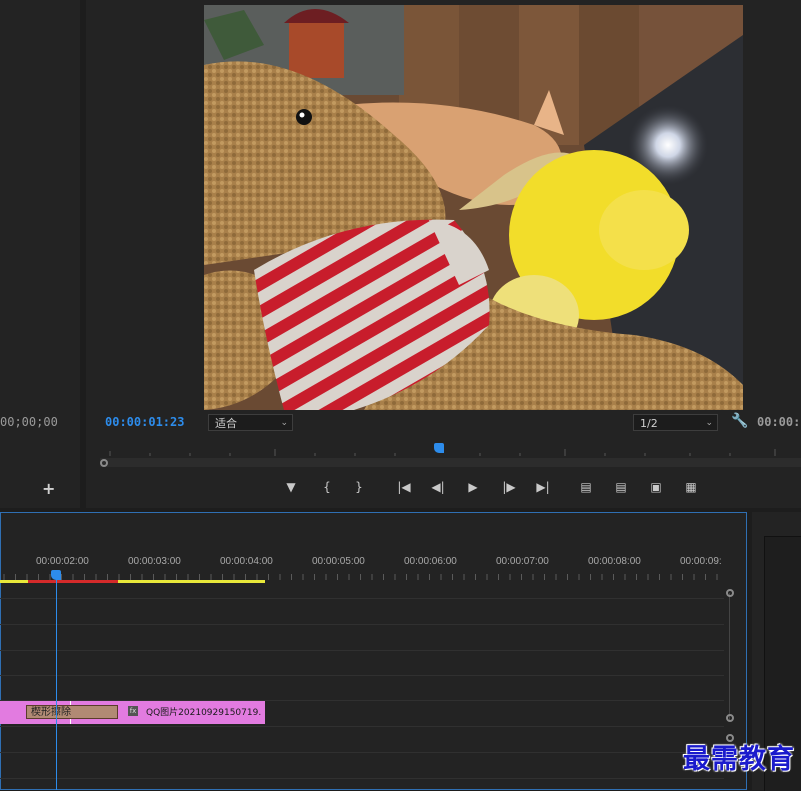 This screenshot has height=791, width=801. Describe the element at coordinates (450, 462) in the screenshot. I see `monitor-time-ruler` at that location.